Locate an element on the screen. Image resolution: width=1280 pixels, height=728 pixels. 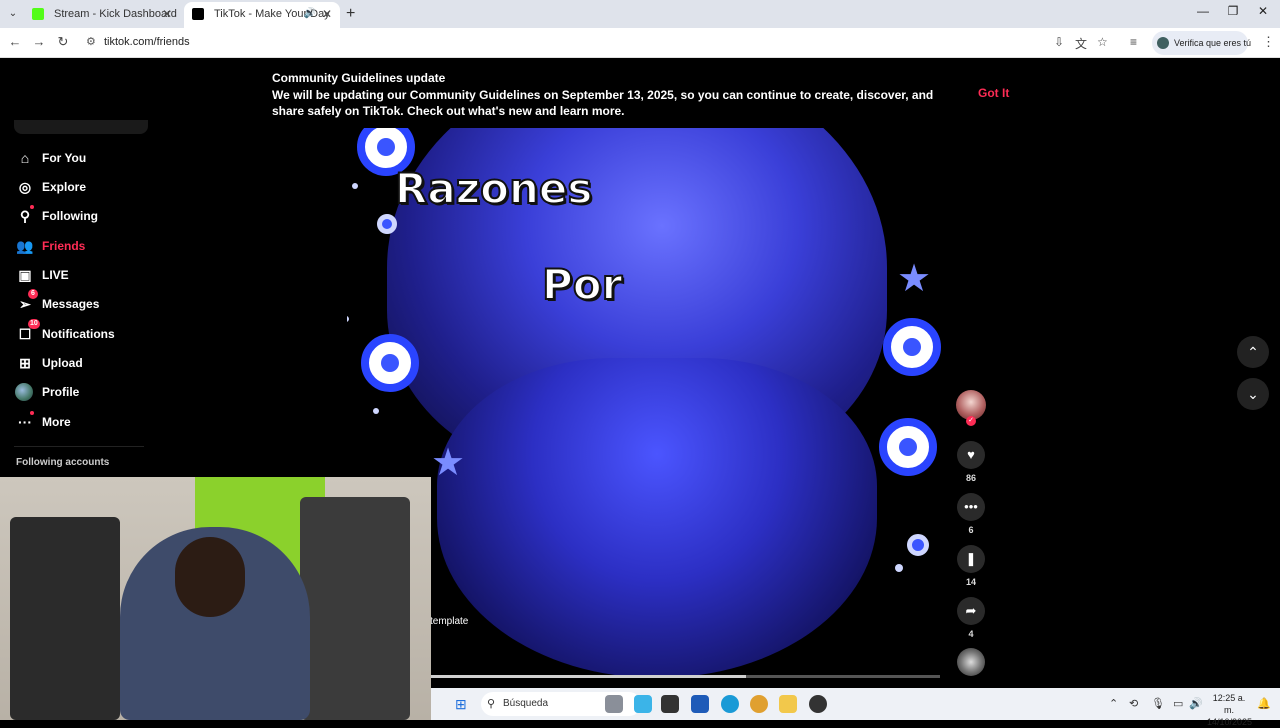
sidebar-item-label: More is located at coordinates (56, 422).